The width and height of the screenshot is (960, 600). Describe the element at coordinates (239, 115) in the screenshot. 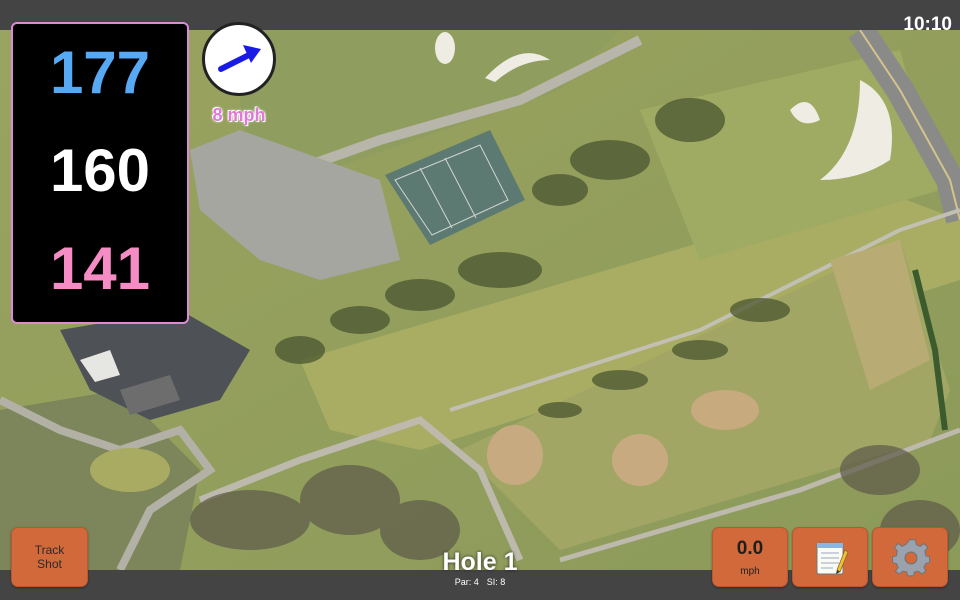

I see `wind-speed: 8 mph` at that location.